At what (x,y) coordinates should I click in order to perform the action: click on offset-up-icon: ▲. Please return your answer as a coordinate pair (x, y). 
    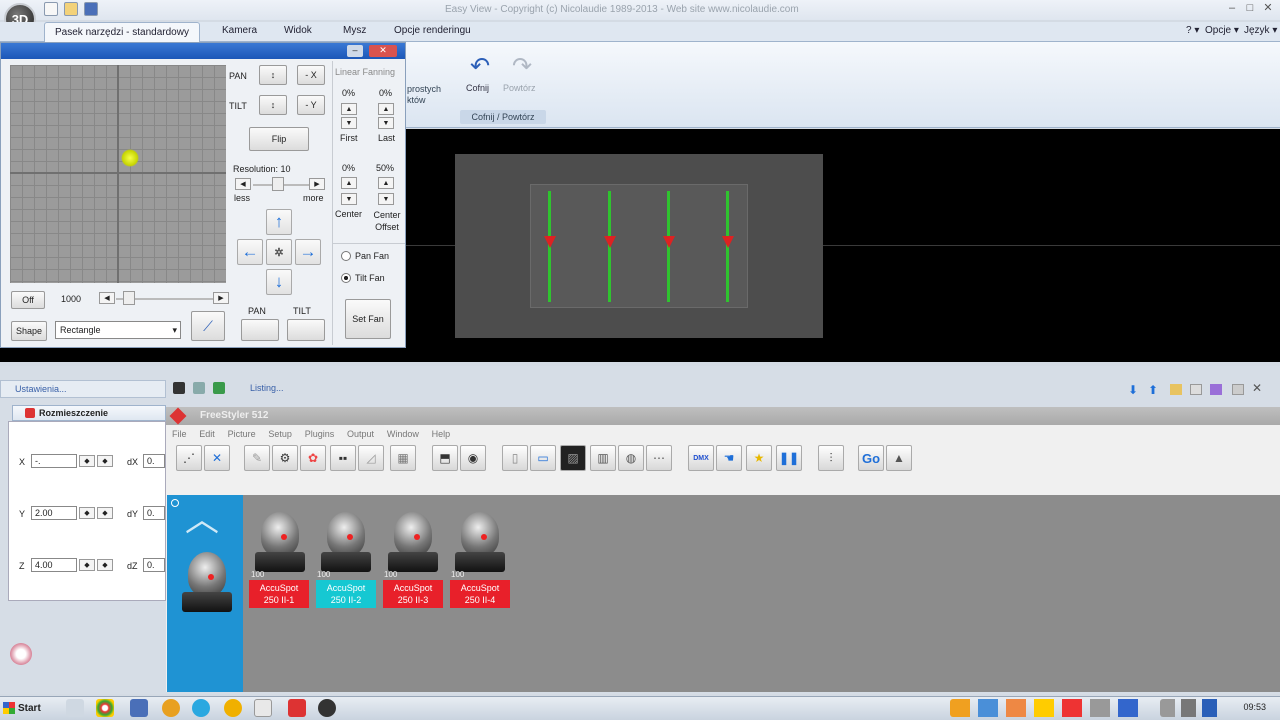
    Looking at the image, I should click on (386, 183).